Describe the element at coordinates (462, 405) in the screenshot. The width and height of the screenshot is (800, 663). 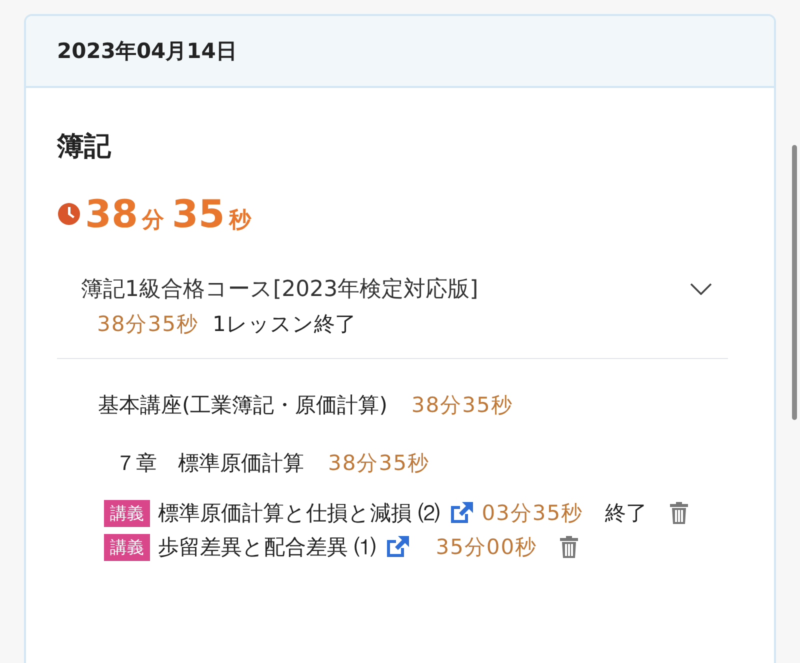
I see `category-time: 38分35秒` at that location.